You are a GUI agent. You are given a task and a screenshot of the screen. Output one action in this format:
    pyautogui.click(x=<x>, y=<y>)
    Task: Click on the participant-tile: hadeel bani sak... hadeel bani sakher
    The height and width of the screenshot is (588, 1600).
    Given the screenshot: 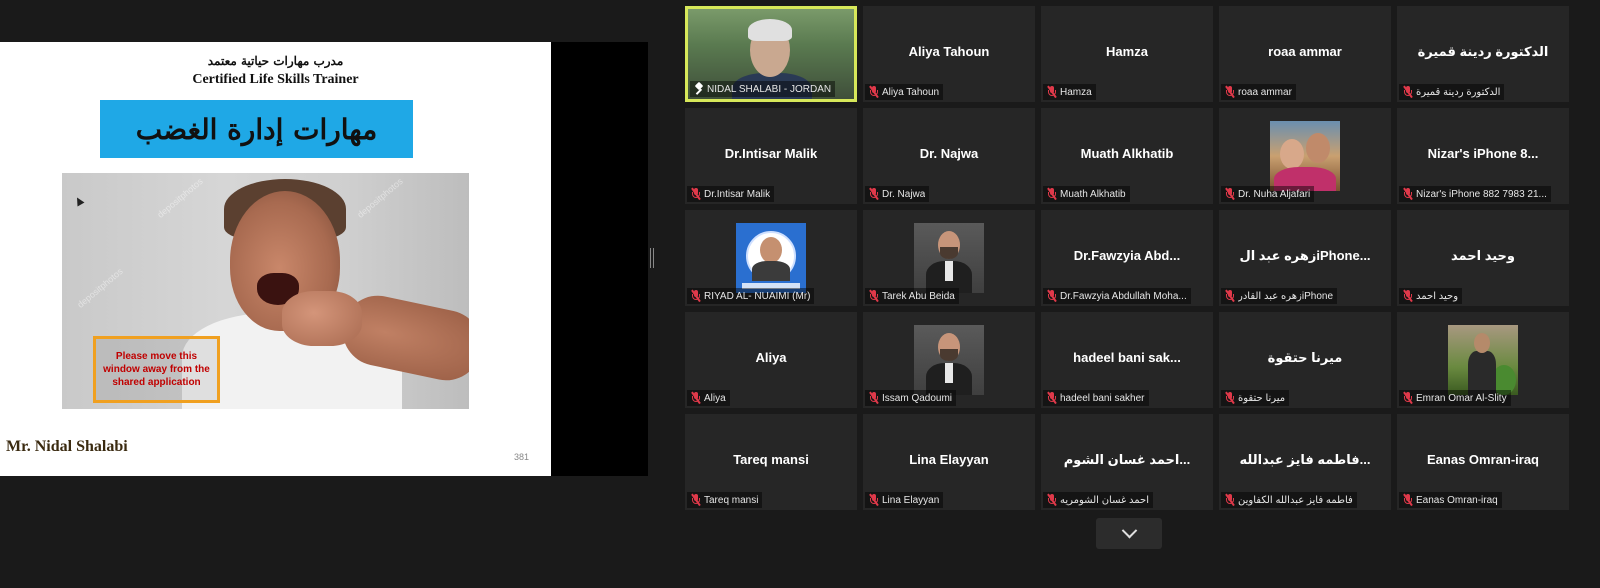 What is the action you would take?
    pyautogui.click(x=1127, y=360)
    